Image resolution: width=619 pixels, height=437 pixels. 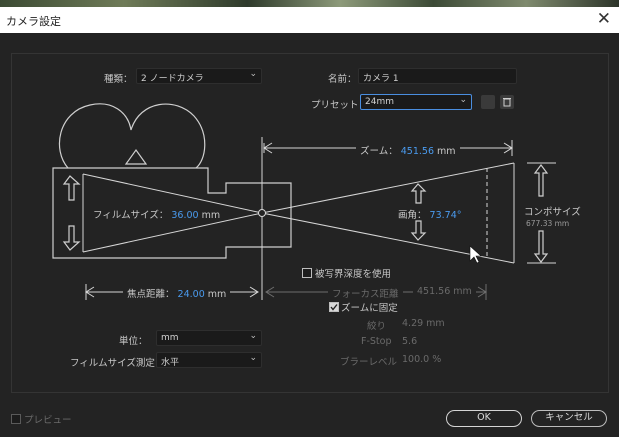 I want to click on preset-dropdown: 24mm ⌄, so click(x=416, y=102).